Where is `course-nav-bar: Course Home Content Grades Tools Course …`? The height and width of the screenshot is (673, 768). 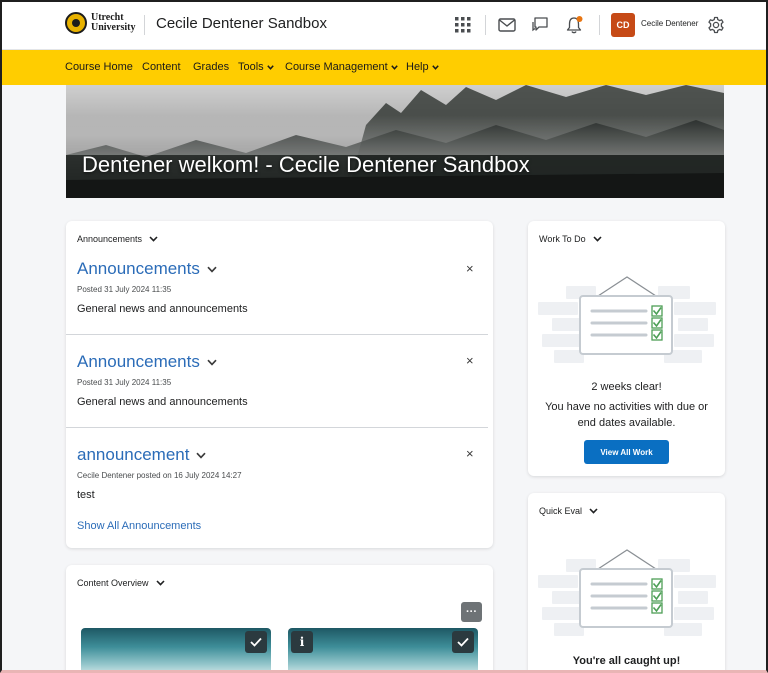 course-nav-bar: Course Home Content Grades Tools Course … is located at coordinates (384, 67).